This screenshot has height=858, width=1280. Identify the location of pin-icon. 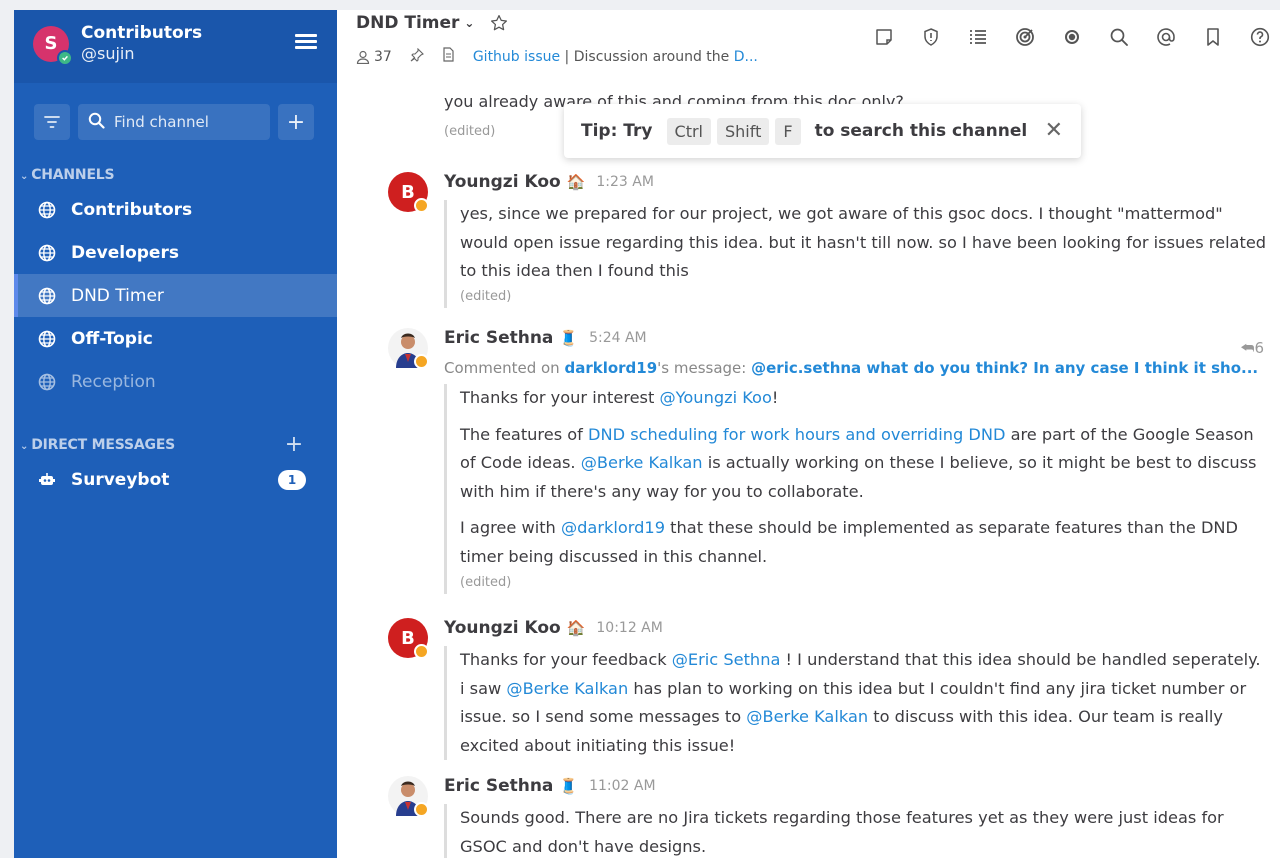
(417, 56).